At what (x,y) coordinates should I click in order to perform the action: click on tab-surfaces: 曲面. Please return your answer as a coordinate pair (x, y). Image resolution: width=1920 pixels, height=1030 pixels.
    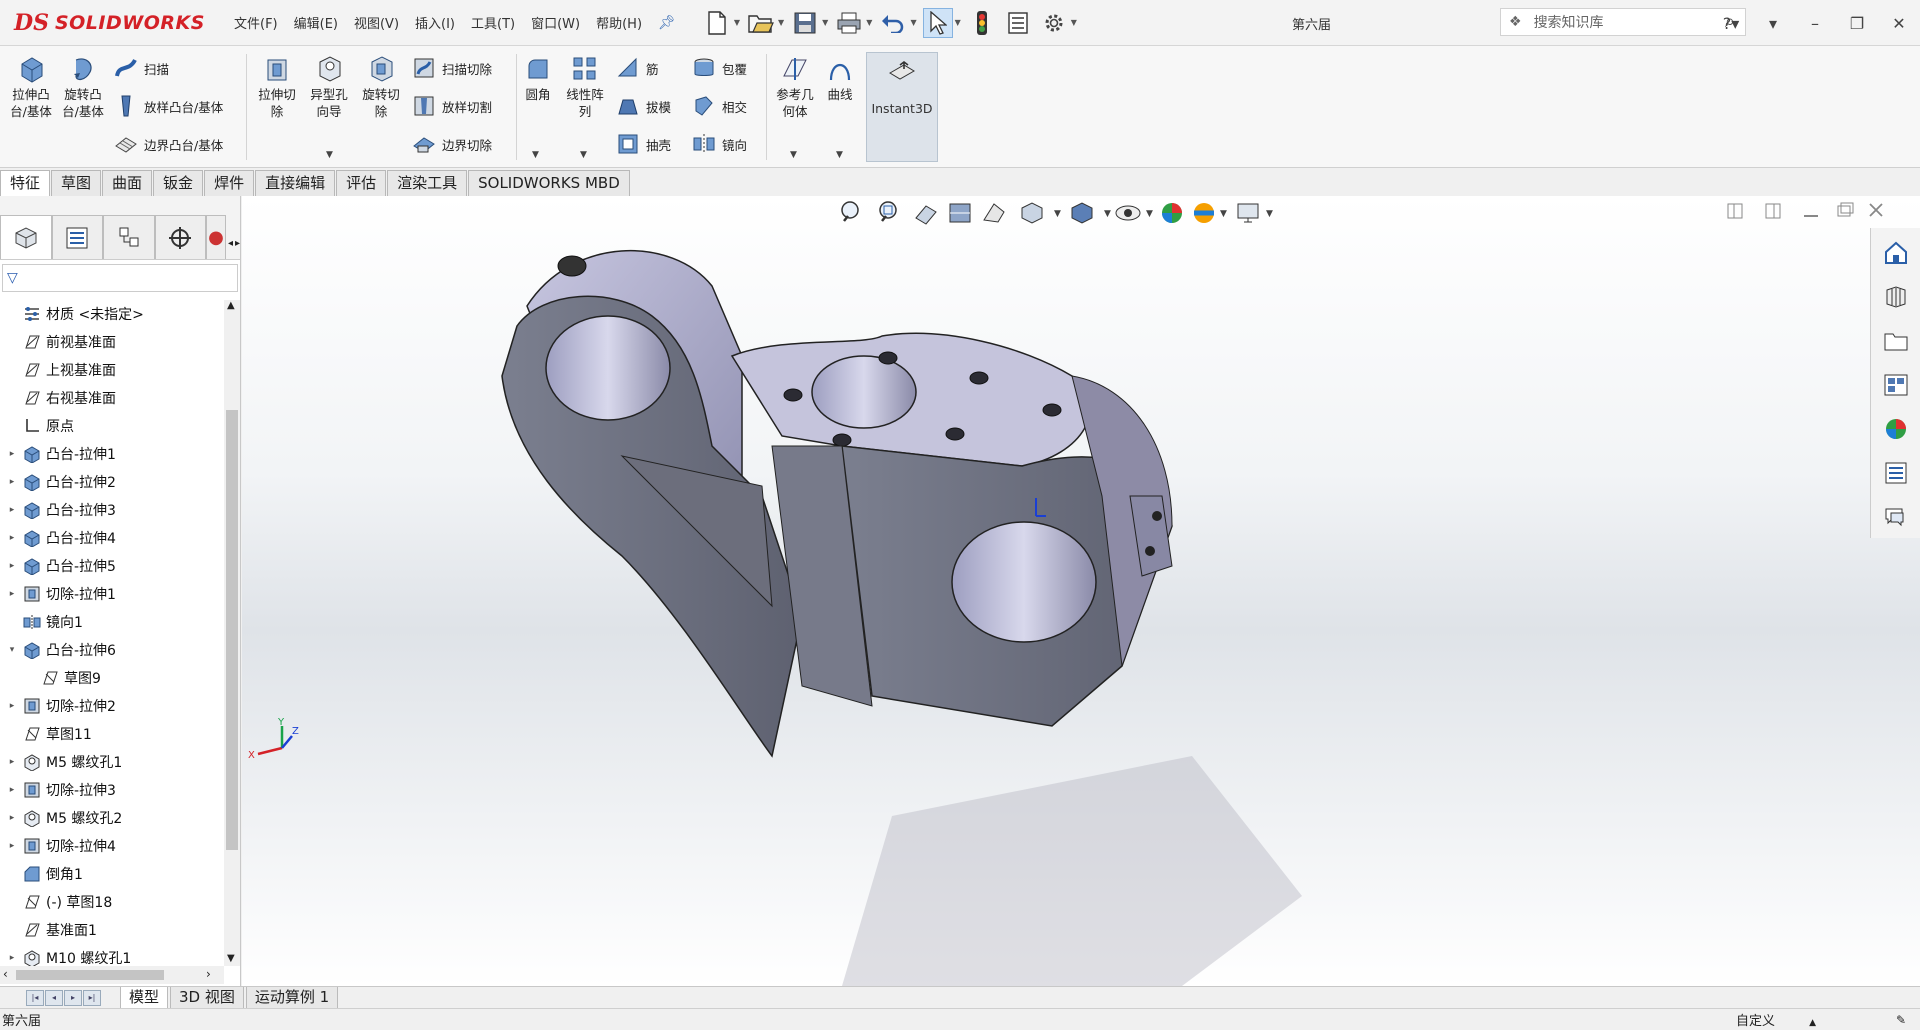
    Looking at the image, I should click on (127, 183).